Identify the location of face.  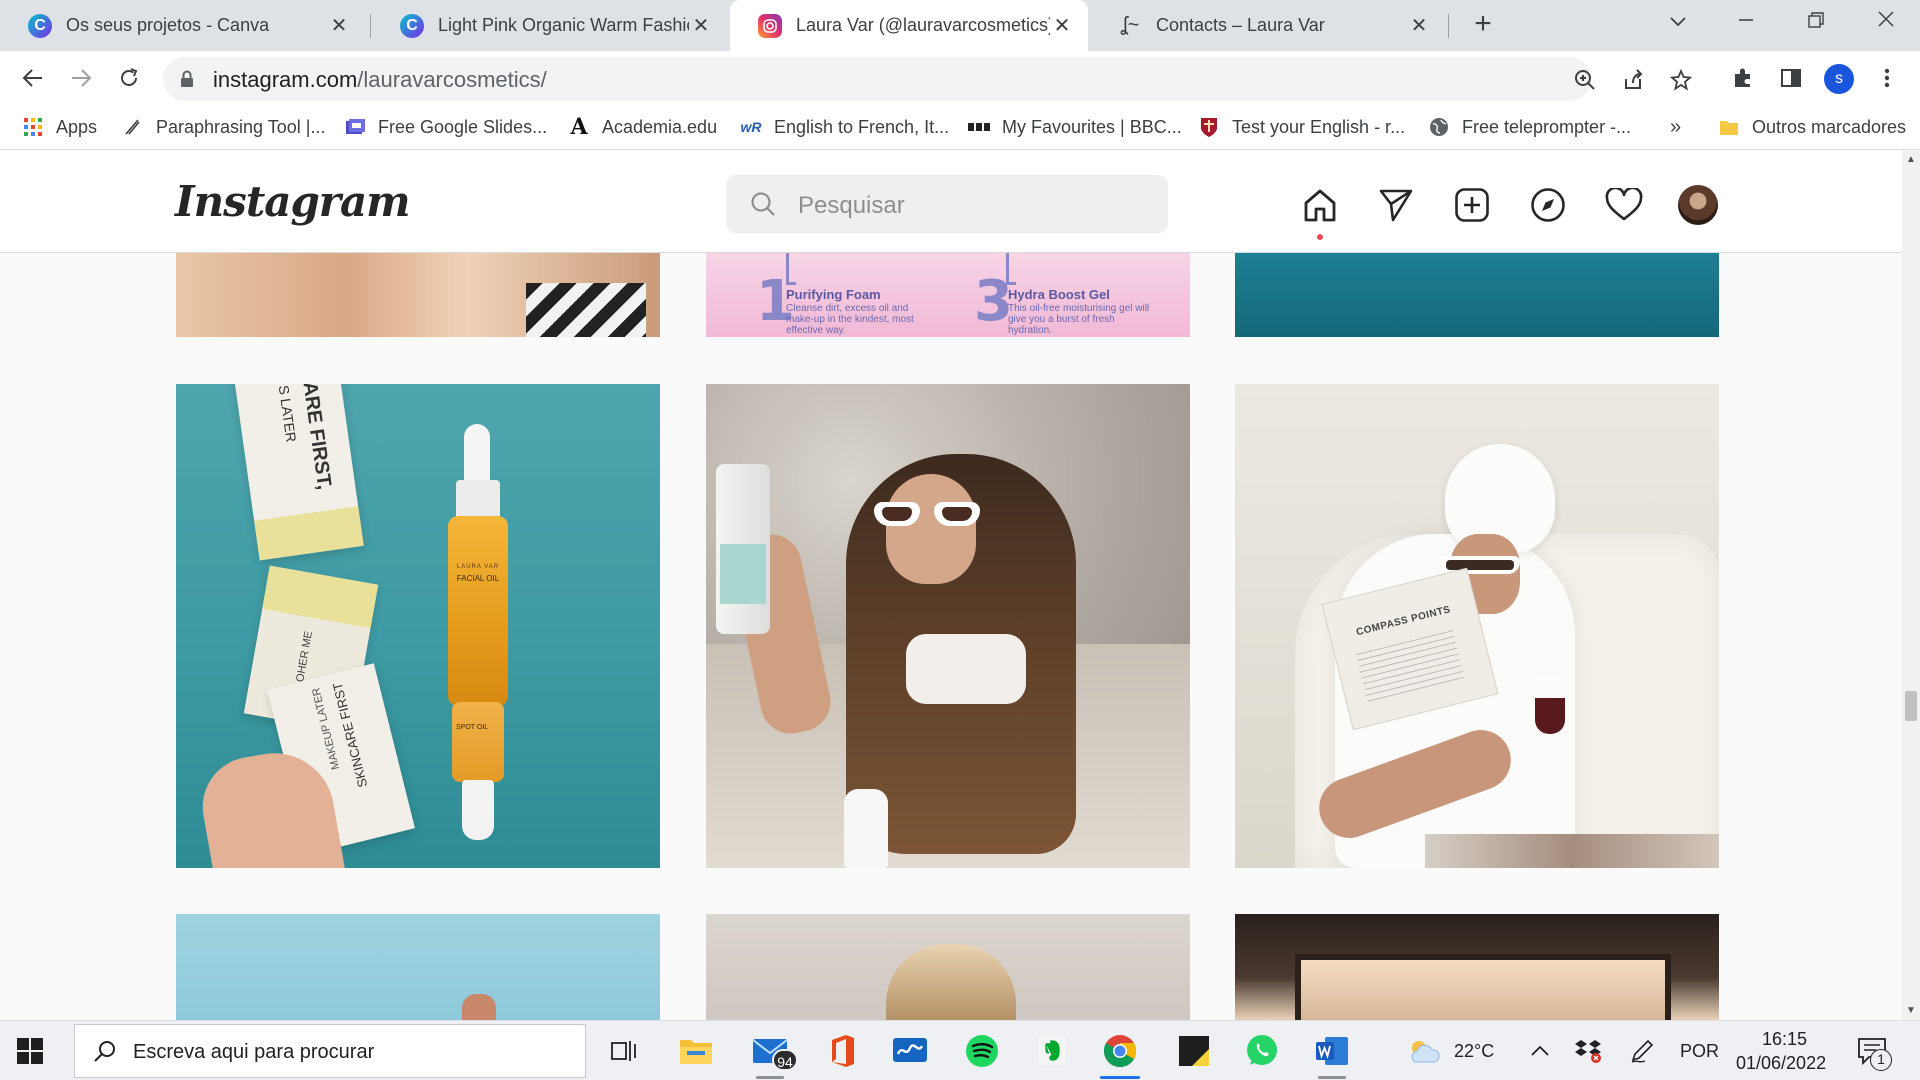
(931, 529).